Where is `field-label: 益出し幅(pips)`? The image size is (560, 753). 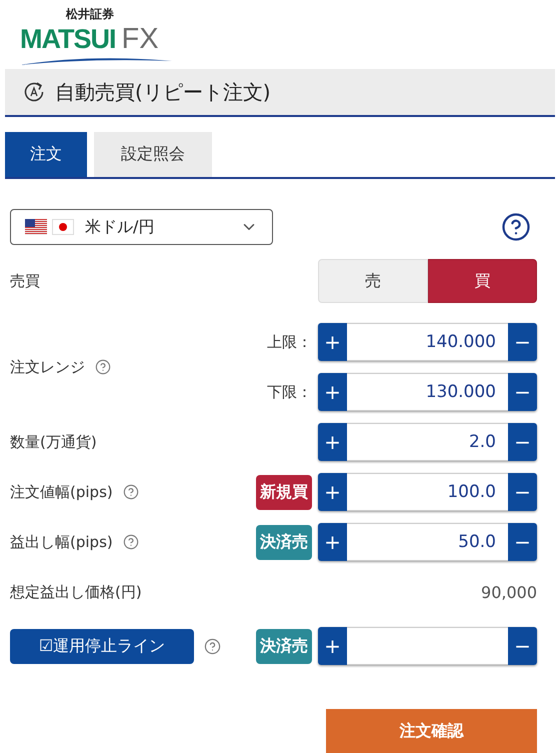
field-label: 益出し幅(pips) is located at coordinates (61, 542).